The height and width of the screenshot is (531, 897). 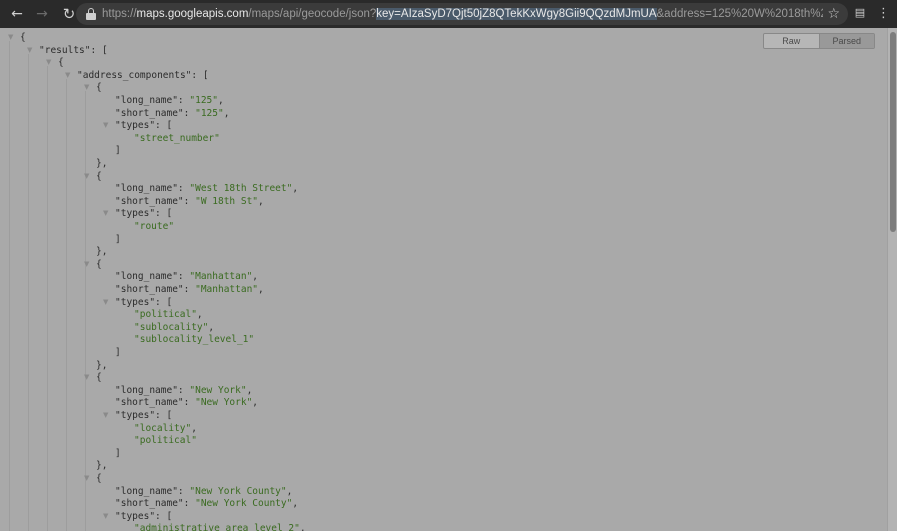 What do you see at coordinates (177, 138) in the screenshot?
I see `json-line: "street_number"` at bounding box center [177, 138].